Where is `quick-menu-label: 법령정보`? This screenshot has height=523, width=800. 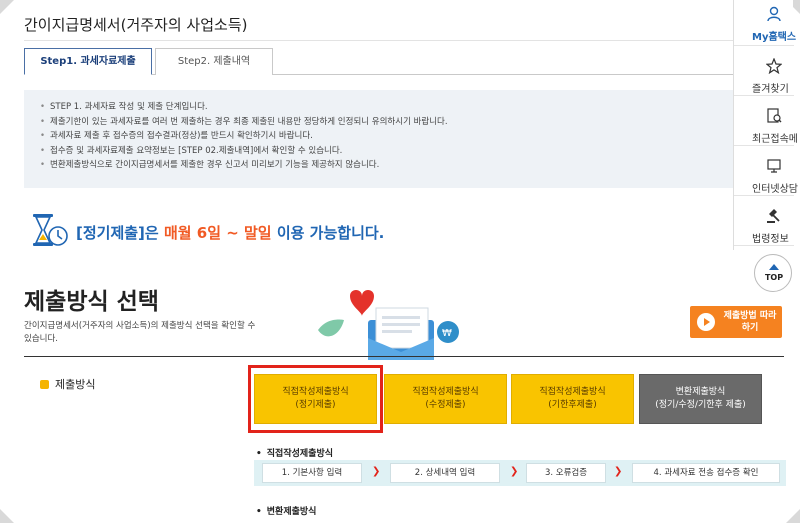
quick-menu-label: 법령정보 is located at coordinates (770, 239).